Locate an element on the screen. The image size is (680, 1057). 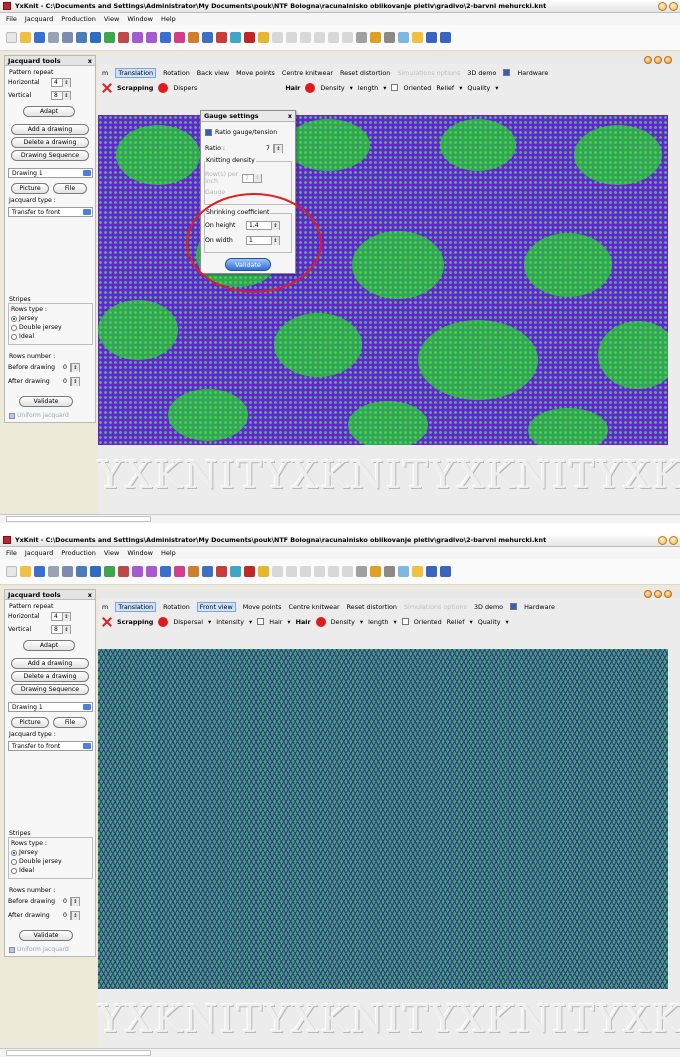
pattern-f-icon is located at coordinates (347, 571).